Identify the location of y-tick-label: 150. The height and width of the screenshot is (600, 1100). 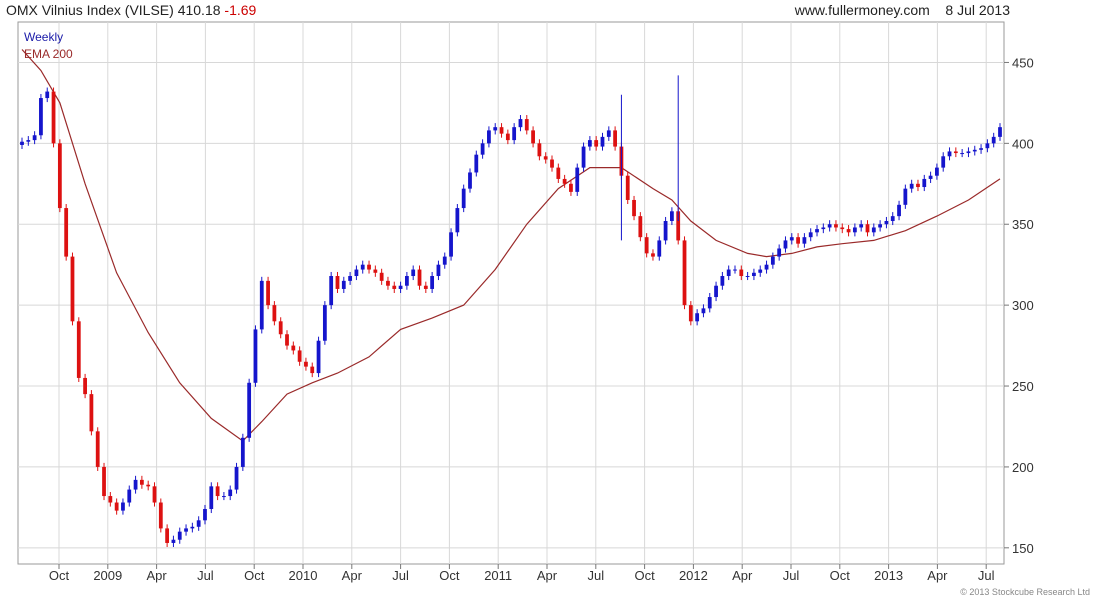
(1023, 548).